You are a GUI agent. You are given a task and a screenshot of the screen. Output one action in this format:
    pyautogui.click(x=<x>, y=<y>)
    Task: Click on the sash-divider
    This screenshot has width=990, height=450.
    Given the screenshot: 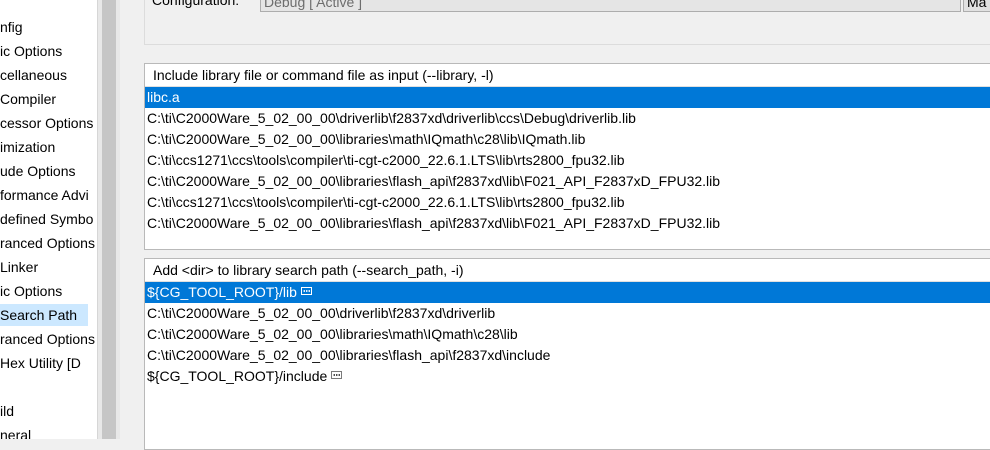 What is the action you would take?
    pyautogui.click(x=125, y=219)
    